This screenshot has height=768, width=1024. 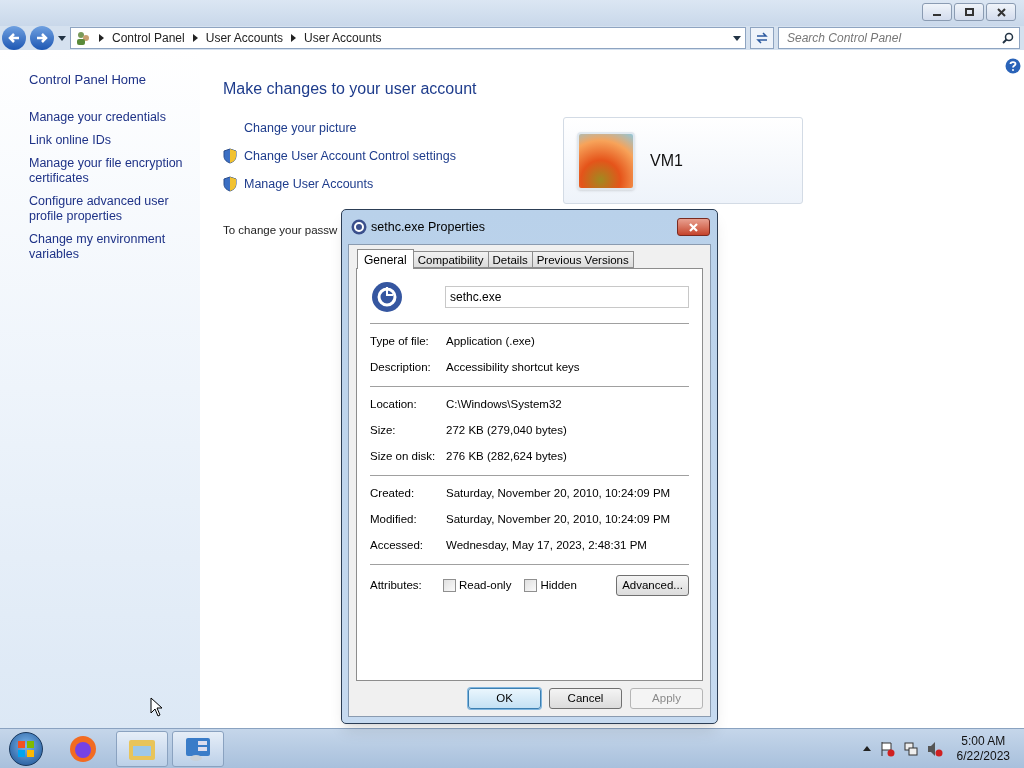 I want to click on property-label: Accessed:, so click(x=397, y=546).